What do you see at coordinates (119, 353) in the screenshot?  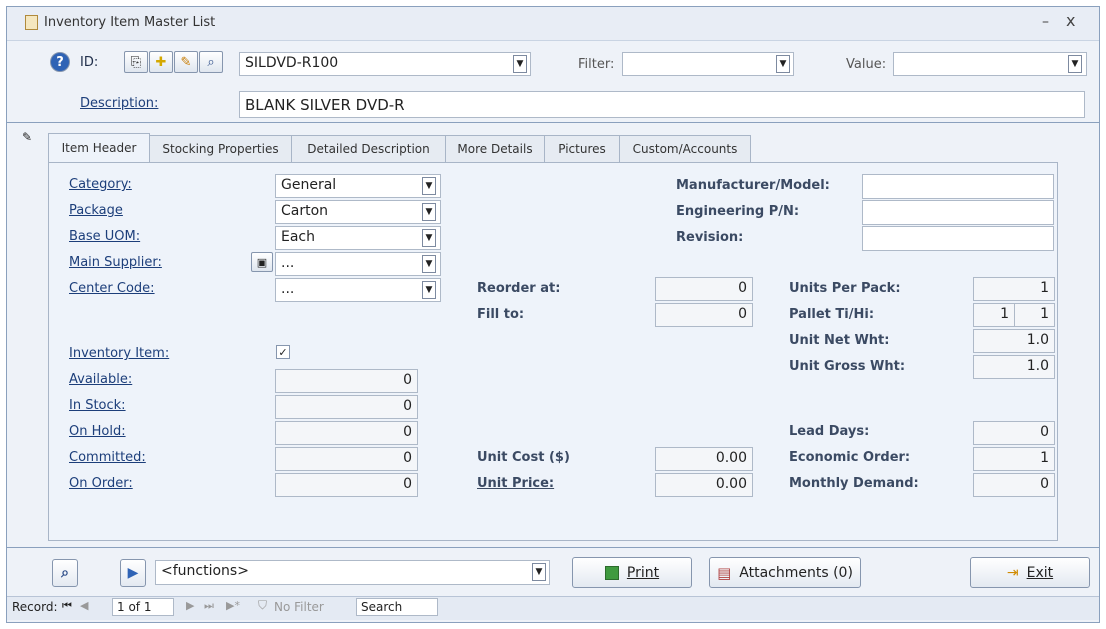 I see `inventory-item-label: Inventory Item:` at bounding box center [119, 353].